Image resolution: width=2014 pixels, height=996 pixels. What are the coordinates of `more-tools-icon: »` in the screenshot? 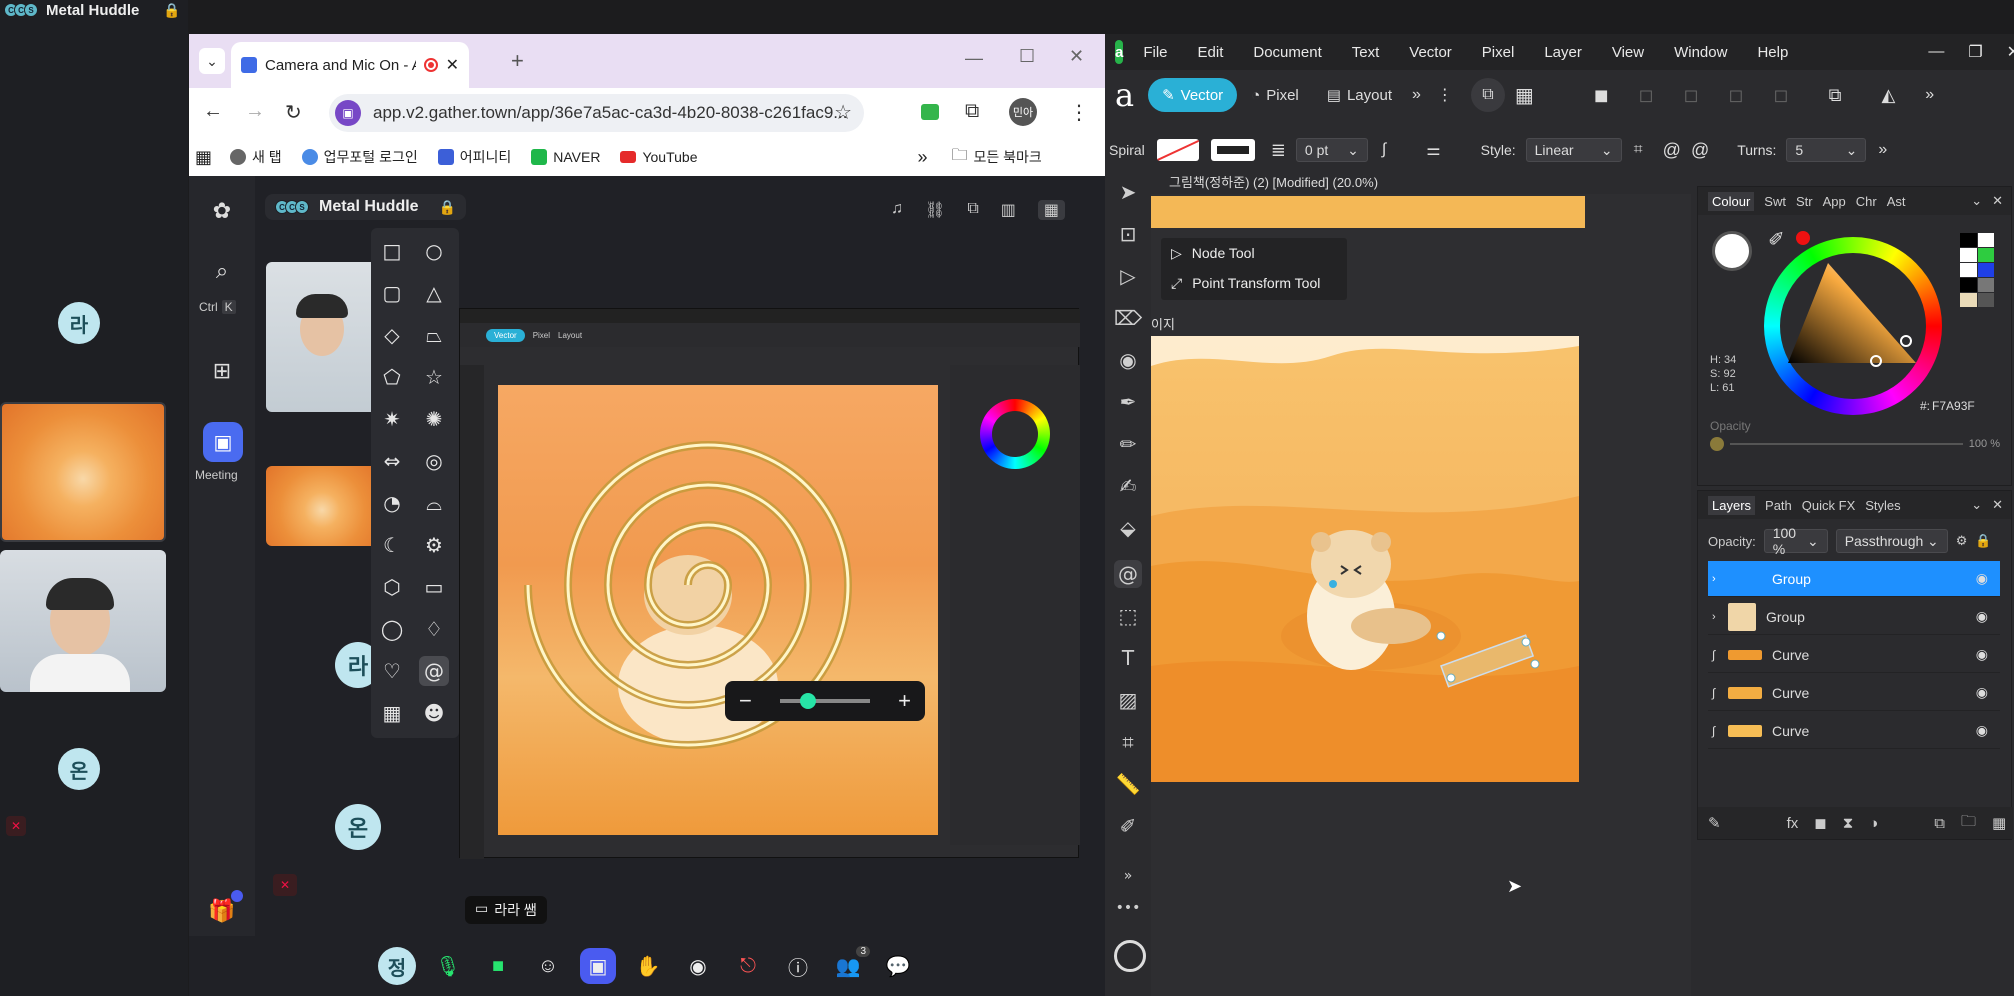 It's located at (1128, 876).